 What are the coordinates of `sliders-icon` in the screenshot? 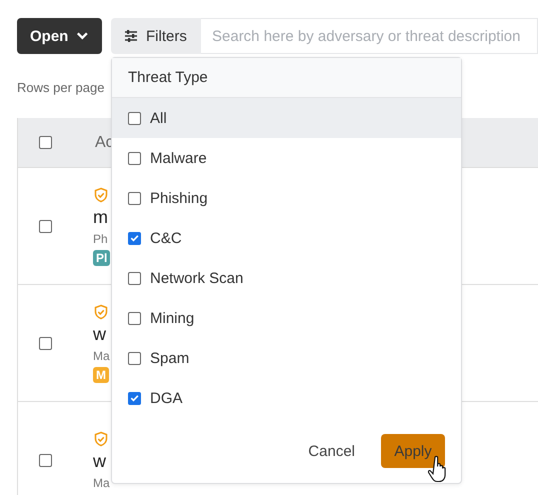 It's located at (131, 36).